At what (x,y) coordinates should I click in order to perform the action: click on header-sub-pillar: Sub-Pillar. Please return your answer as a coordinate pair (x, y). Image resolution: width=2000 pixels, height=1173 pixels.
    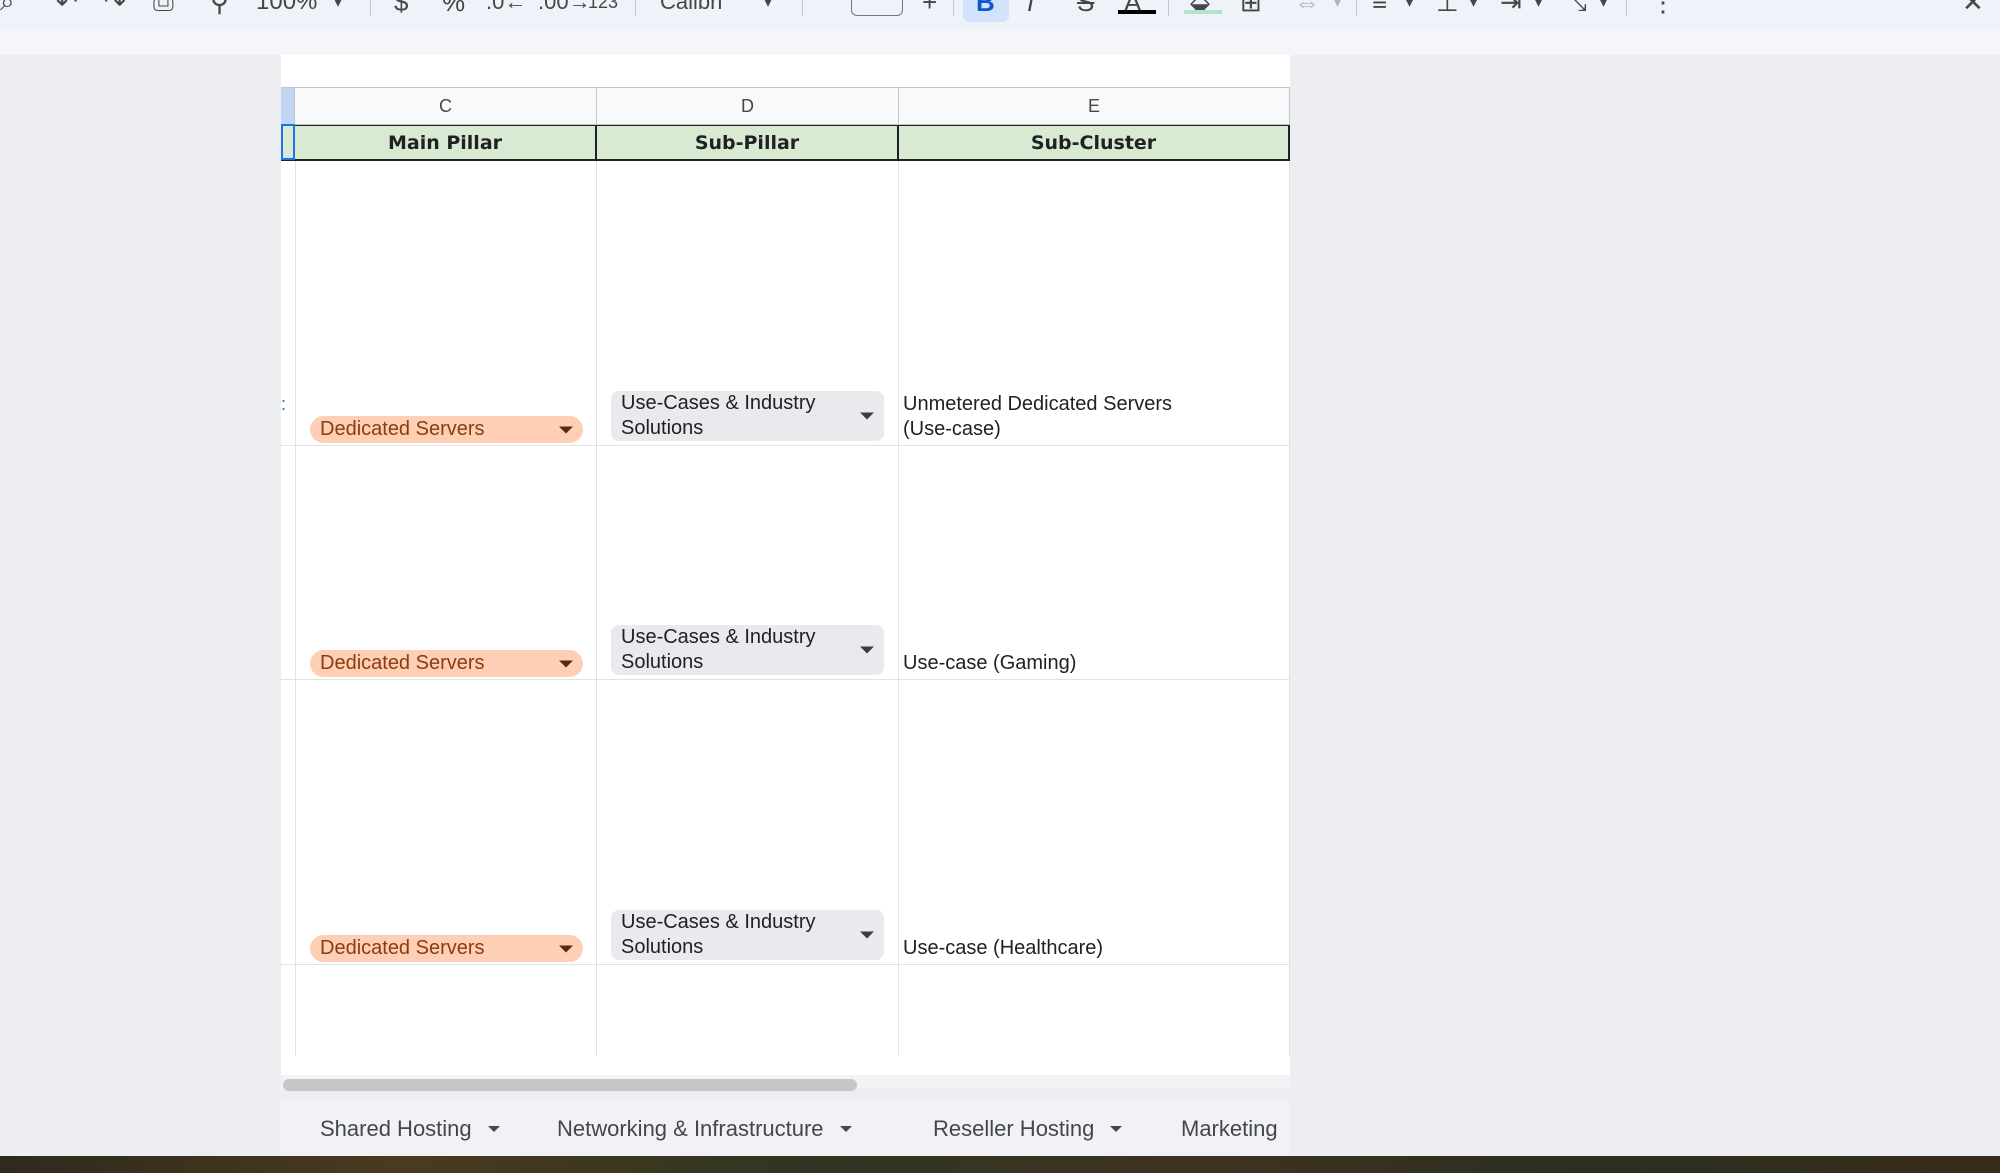
    Looking at the image, I should click on (748, 143).